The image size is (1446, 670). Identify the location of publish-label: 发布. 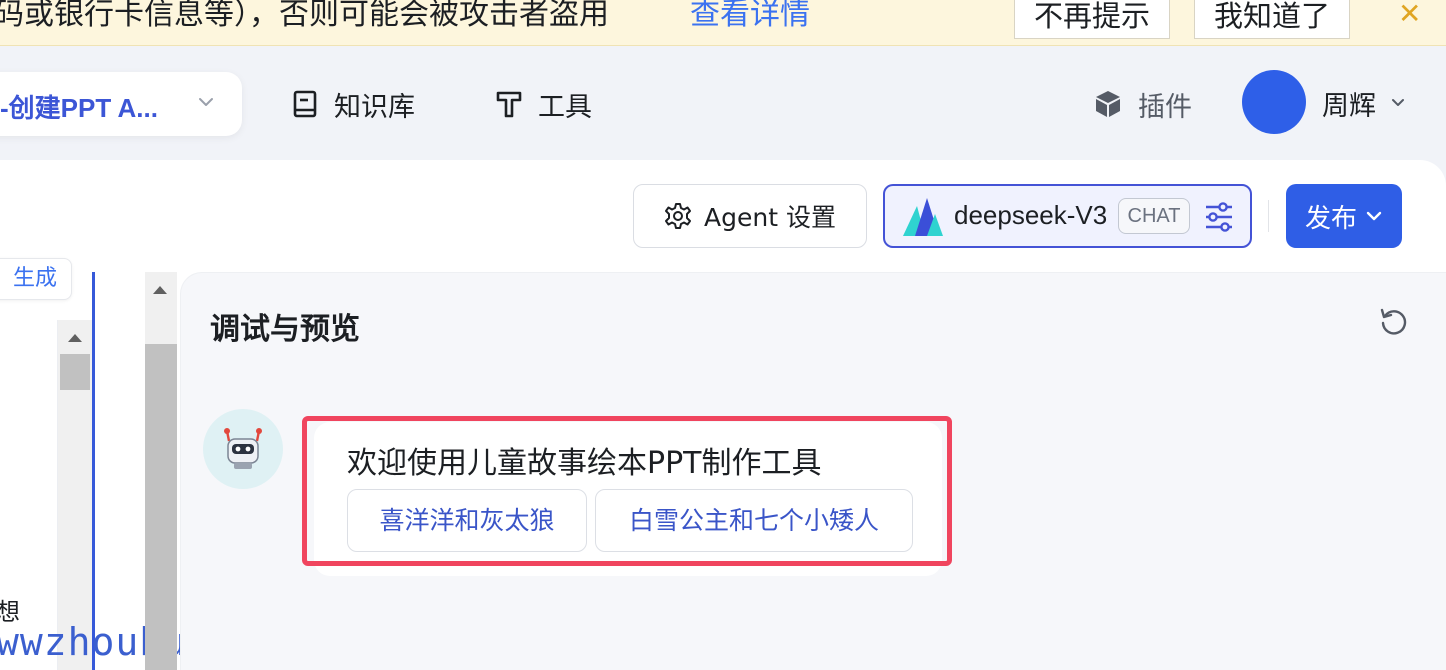
(1330, 218).